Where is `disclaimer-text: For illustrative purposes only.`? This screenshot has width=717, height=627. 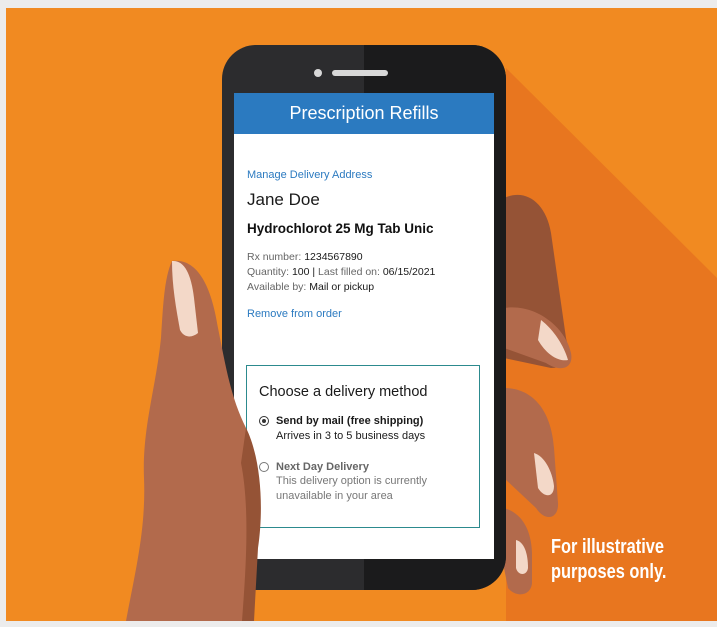
disclaimer-text: For illustrative purposes only. is located at coordinates (612, 560).